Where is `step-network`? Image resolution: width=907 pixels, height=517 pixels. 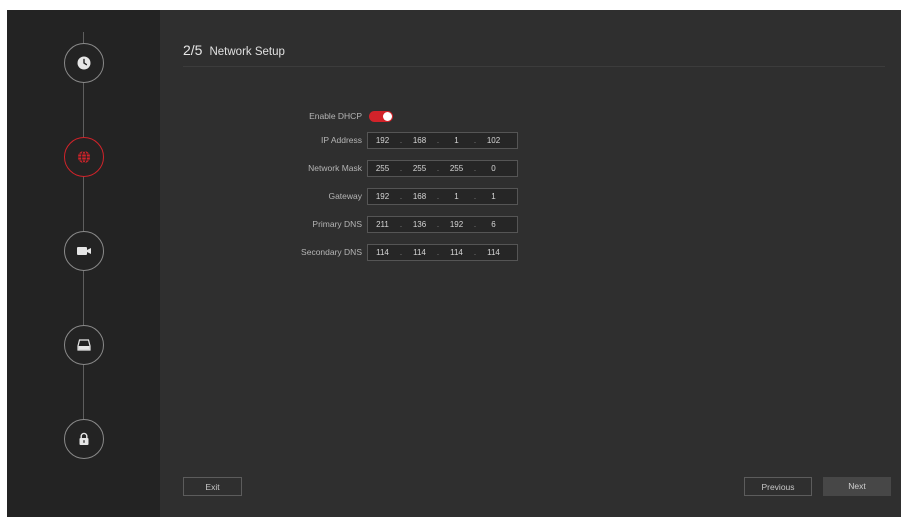 step-network is located at coordinates (84, 157).